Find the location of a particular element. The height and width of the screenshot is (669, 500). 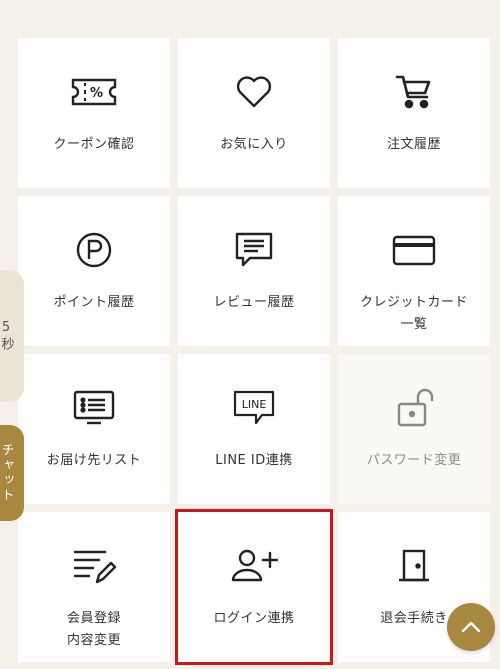

coupon-icon: % is located at coordinates (94, 92).